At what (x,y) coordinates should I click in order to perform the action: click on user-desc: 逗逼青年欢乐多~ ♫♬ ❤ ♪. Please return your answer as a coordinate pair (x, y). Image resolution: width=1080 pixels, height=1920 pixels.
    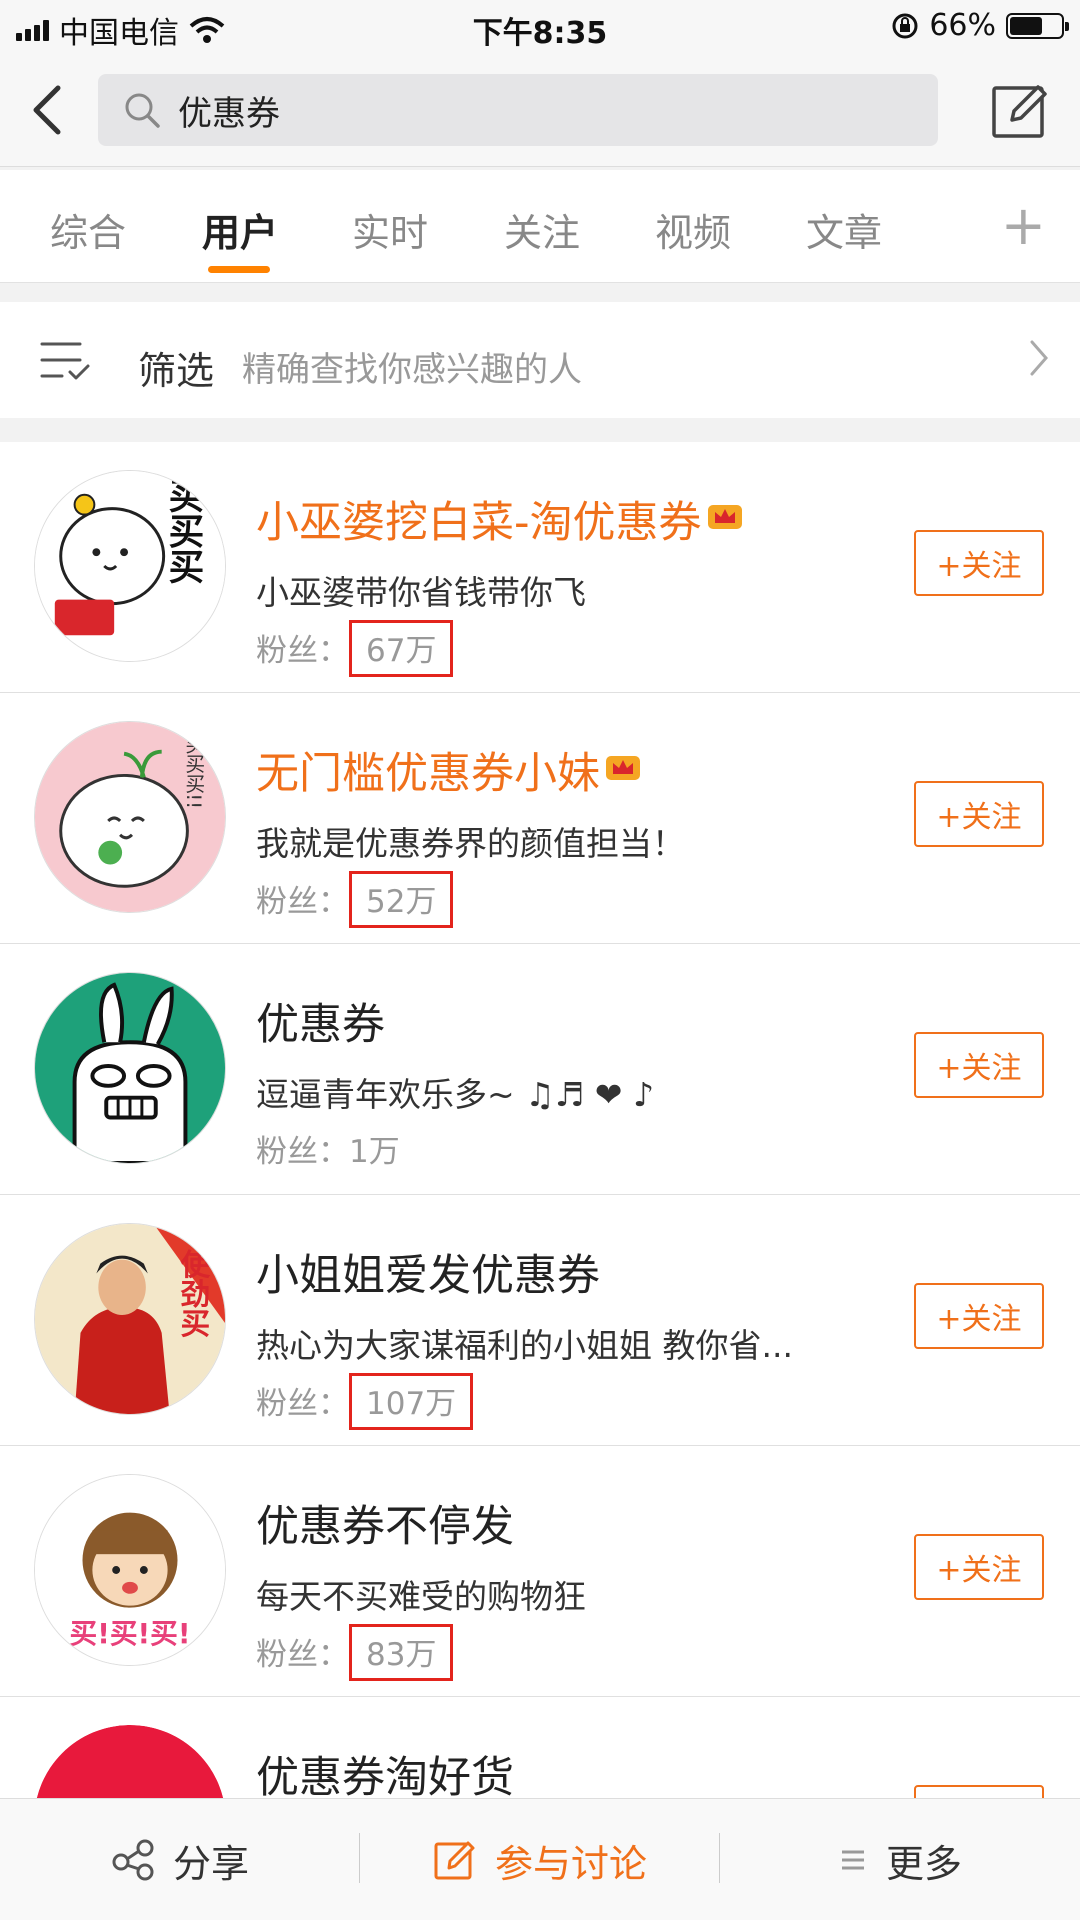
    Looking at the image, I should click on (455, 1094).